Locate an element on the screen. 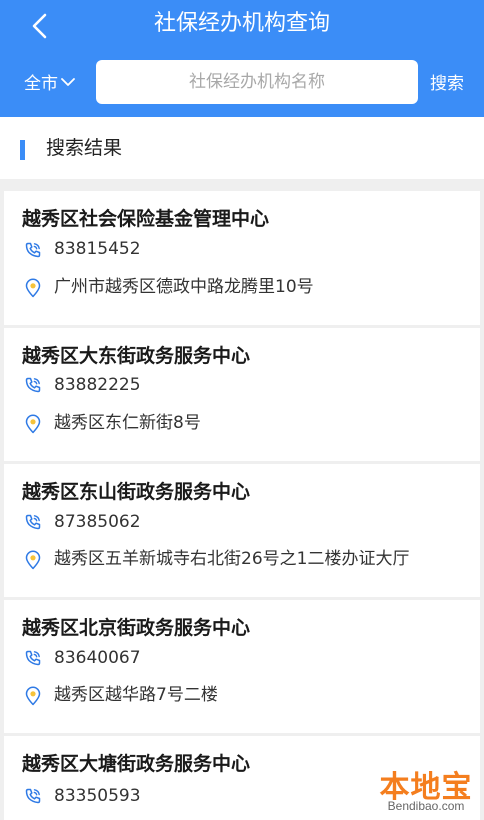 This screenshot has width=484, height=820. result-phone: 87385062 is located at coordinates (97, 522).